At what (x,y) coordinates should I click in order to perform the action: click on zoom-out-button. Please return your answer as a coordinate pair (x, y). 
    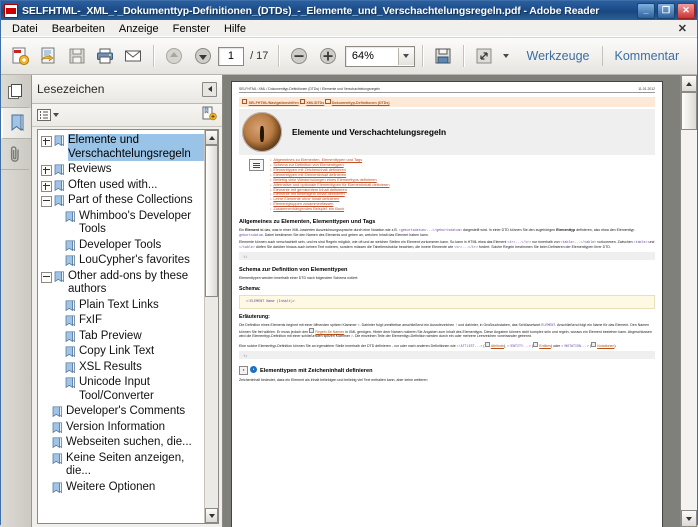
    Looking at the image, I should click on (299, 56).